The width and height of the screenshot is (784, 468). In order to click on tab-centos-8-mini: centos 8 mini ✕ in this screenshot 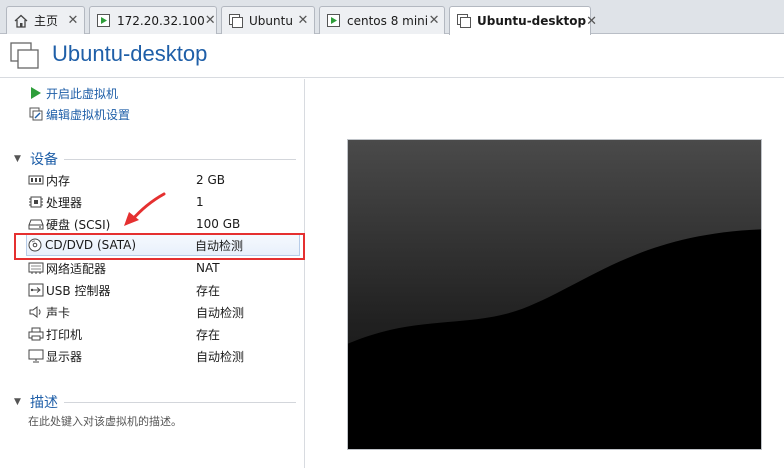, I will do `click(382, 20)`.